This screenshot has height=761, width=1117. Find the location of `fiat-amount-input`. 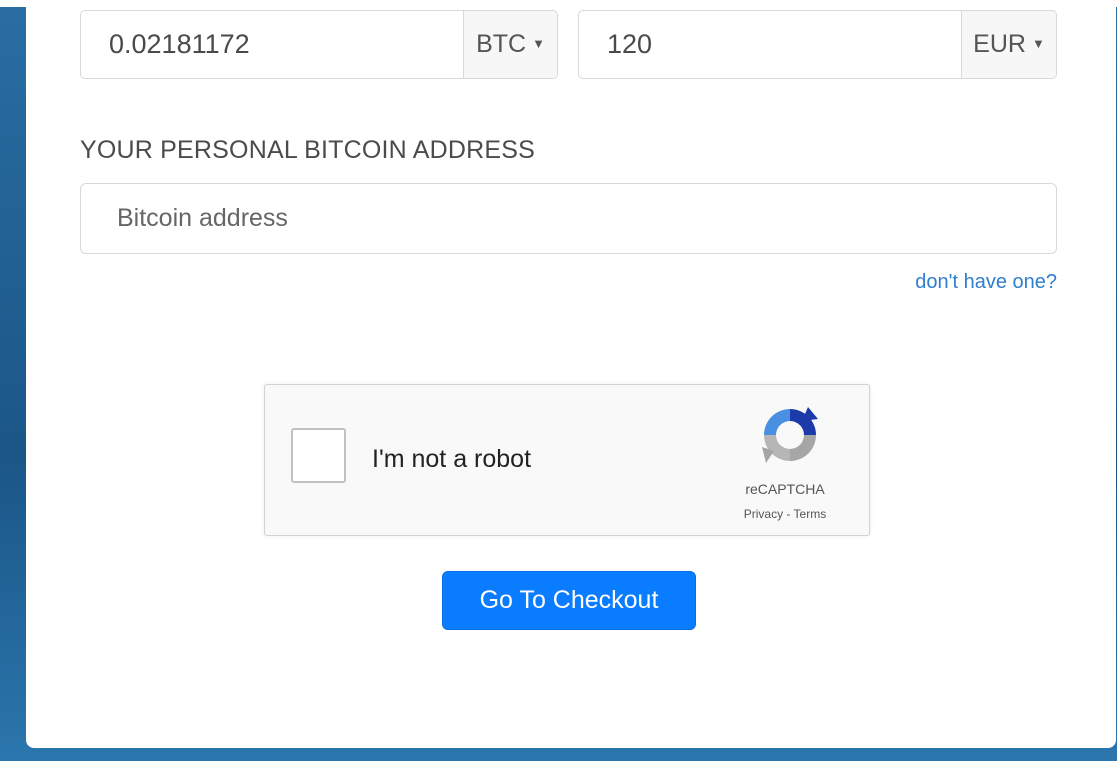

fiat-amount-input is located at coordinates (770, 44).